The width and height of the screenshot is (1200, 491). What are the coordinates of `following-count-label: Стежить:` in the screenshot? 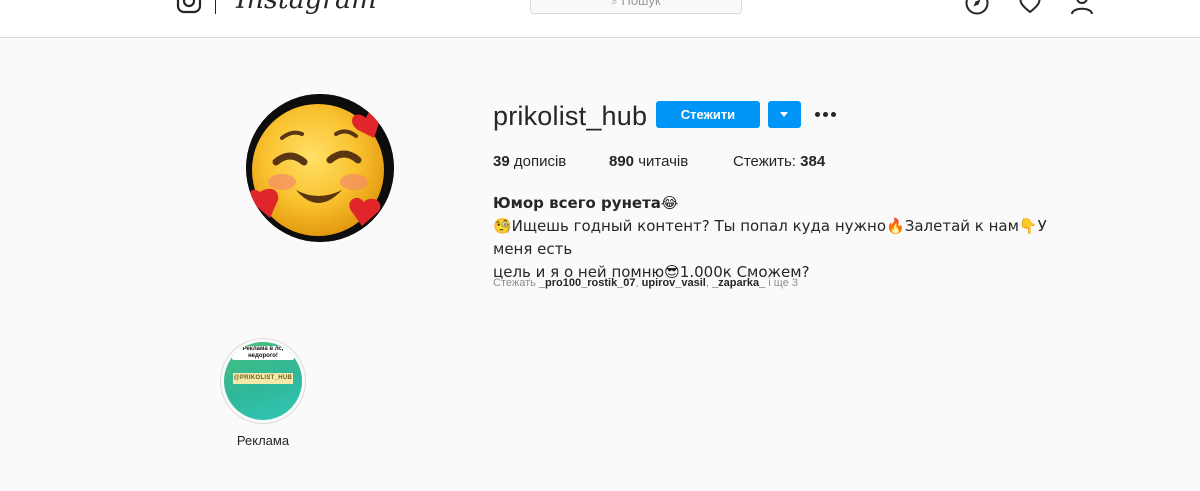 It's located at (764, 161).